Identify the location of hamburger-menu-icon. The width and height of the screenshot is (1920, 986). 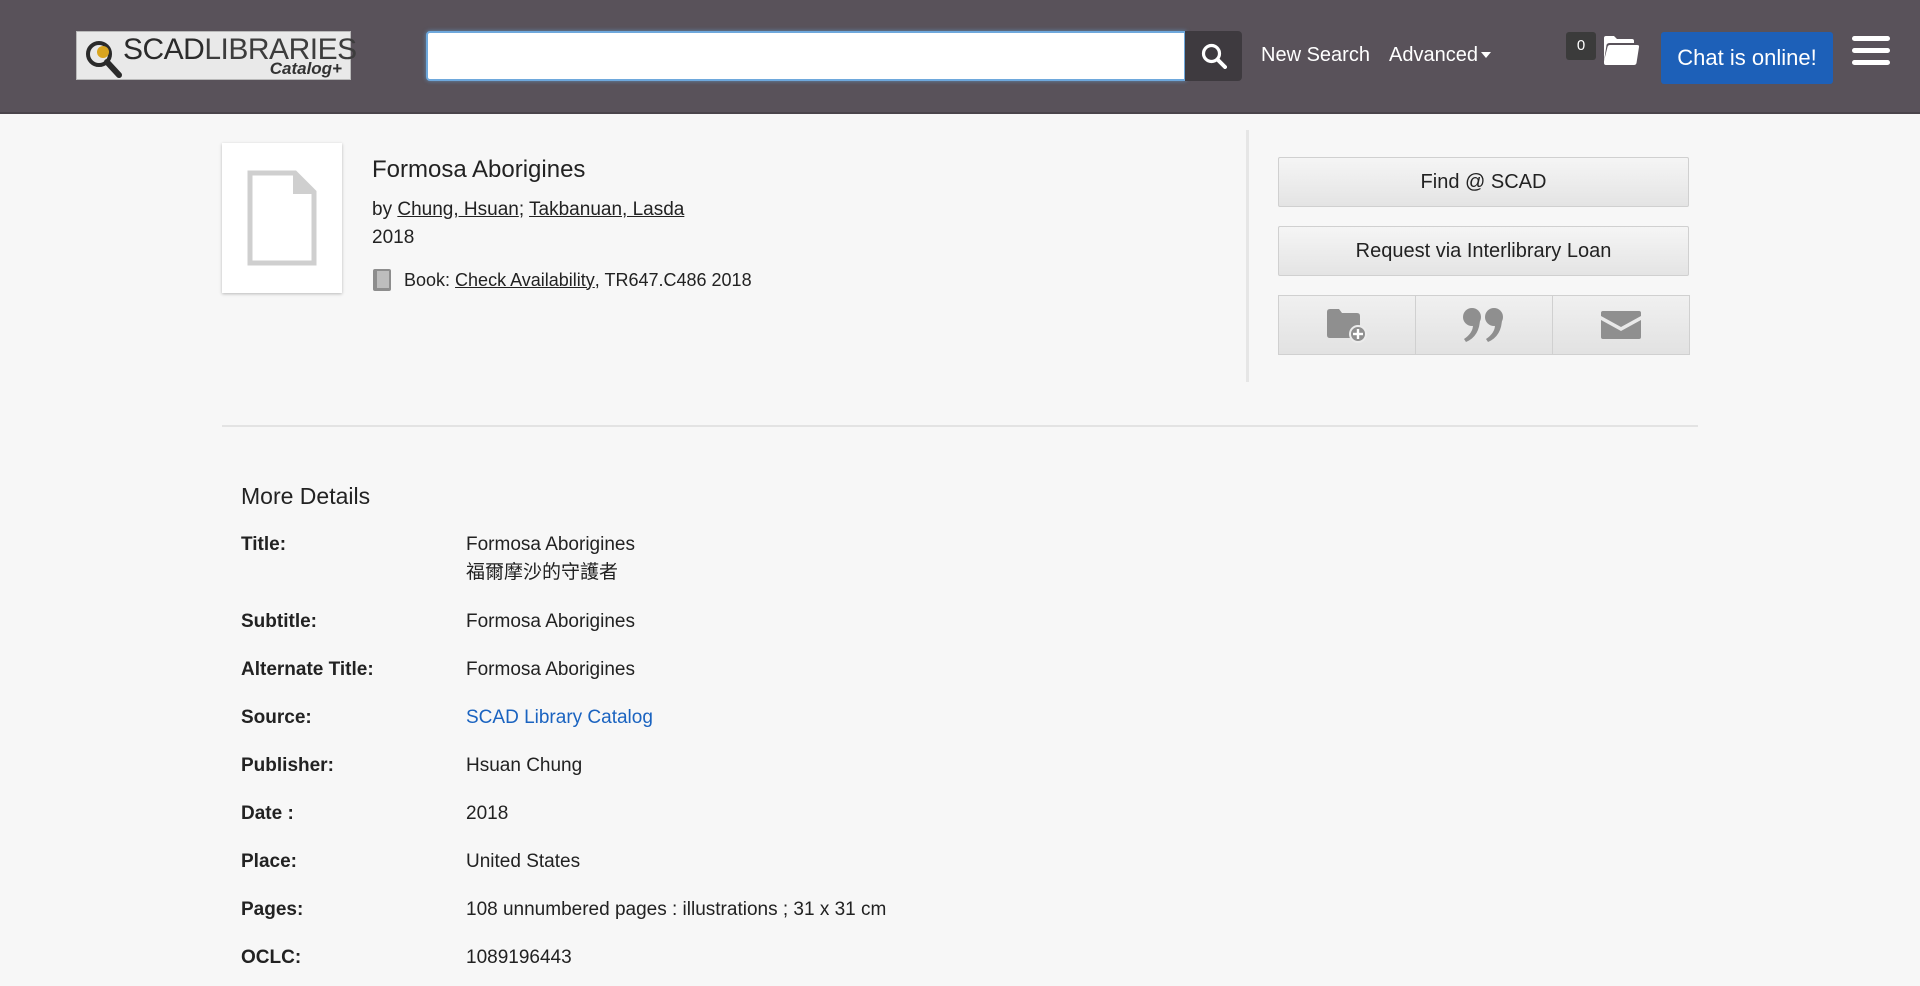
(1871, 51).